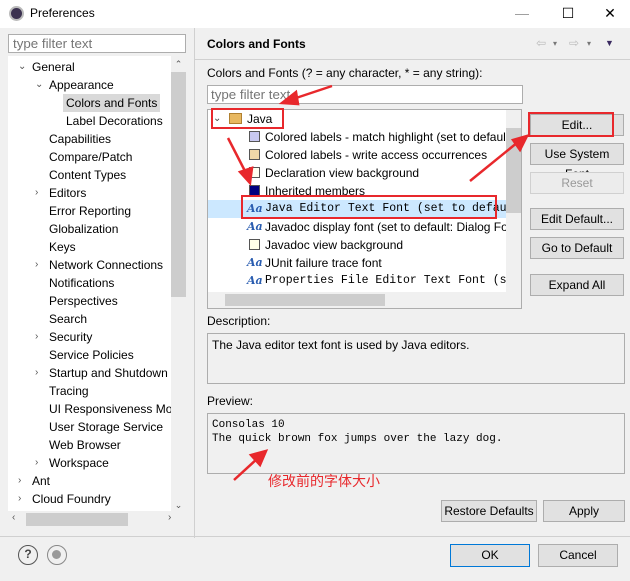 This screenshot has width=630, height=581. I want to click on arrow-preview, so click(246, 469).